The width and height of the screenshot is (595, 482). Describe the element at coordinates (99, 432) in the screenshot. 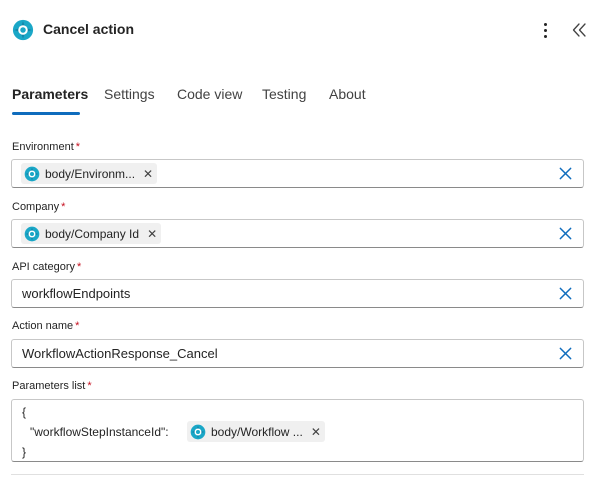

I see `parameter-key: "workflowStepInstanceId":` at that location.